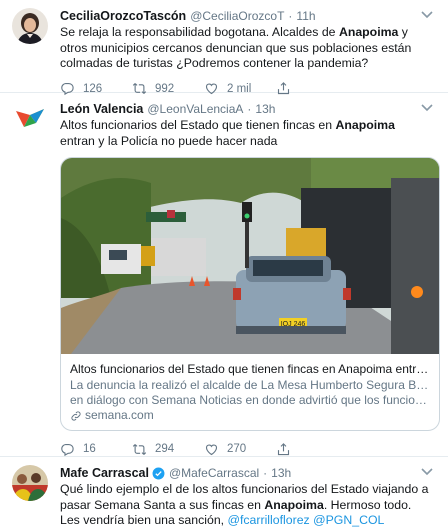 The height and width of the screenshot is (528, 448). I want to click on reply-button: 16, so click(96, 449).